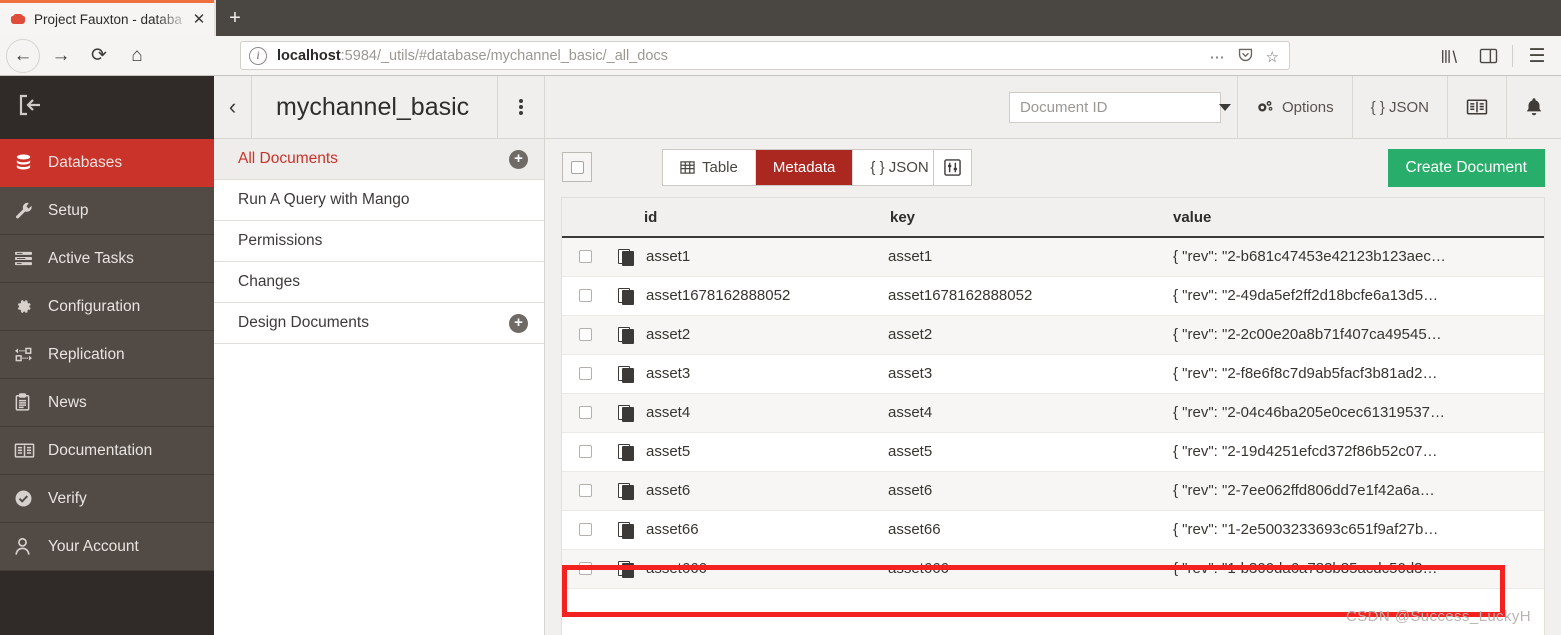 This screenshot has height=635, width=1561. I want to click on subnav-item-label: Design Documents, so click(303, 322).